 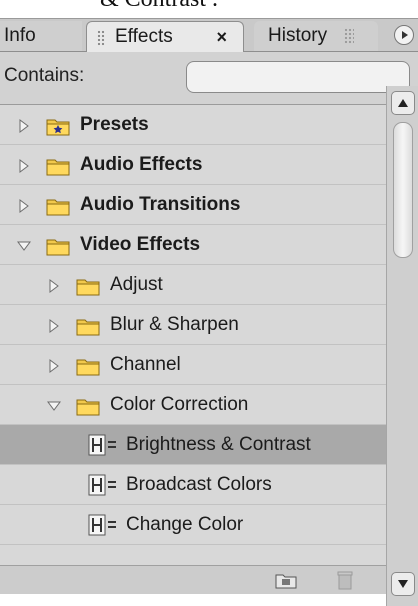 What do you see at coordinates (193, 365) in the screenshot?
I see `tree-row: Channel` at bounding box center [193, 365].